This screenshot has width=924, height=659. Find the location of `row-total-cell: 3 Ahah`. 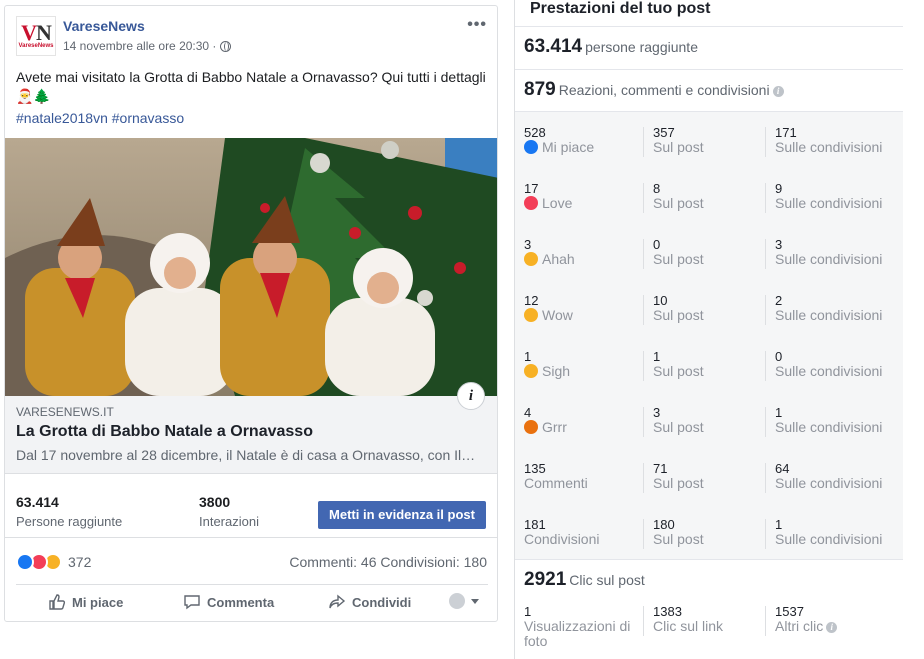

row-total-cell: 3 Ahah is located at coordinates (549, 252).